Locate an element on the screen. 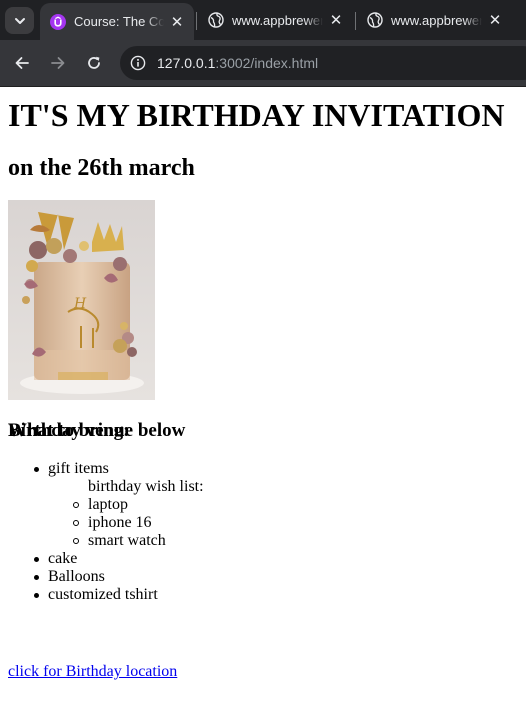 This screenshot has height=705, width=526. url-text: 127.0.0.1:3002/index.html is located at coordinates (237, 63).